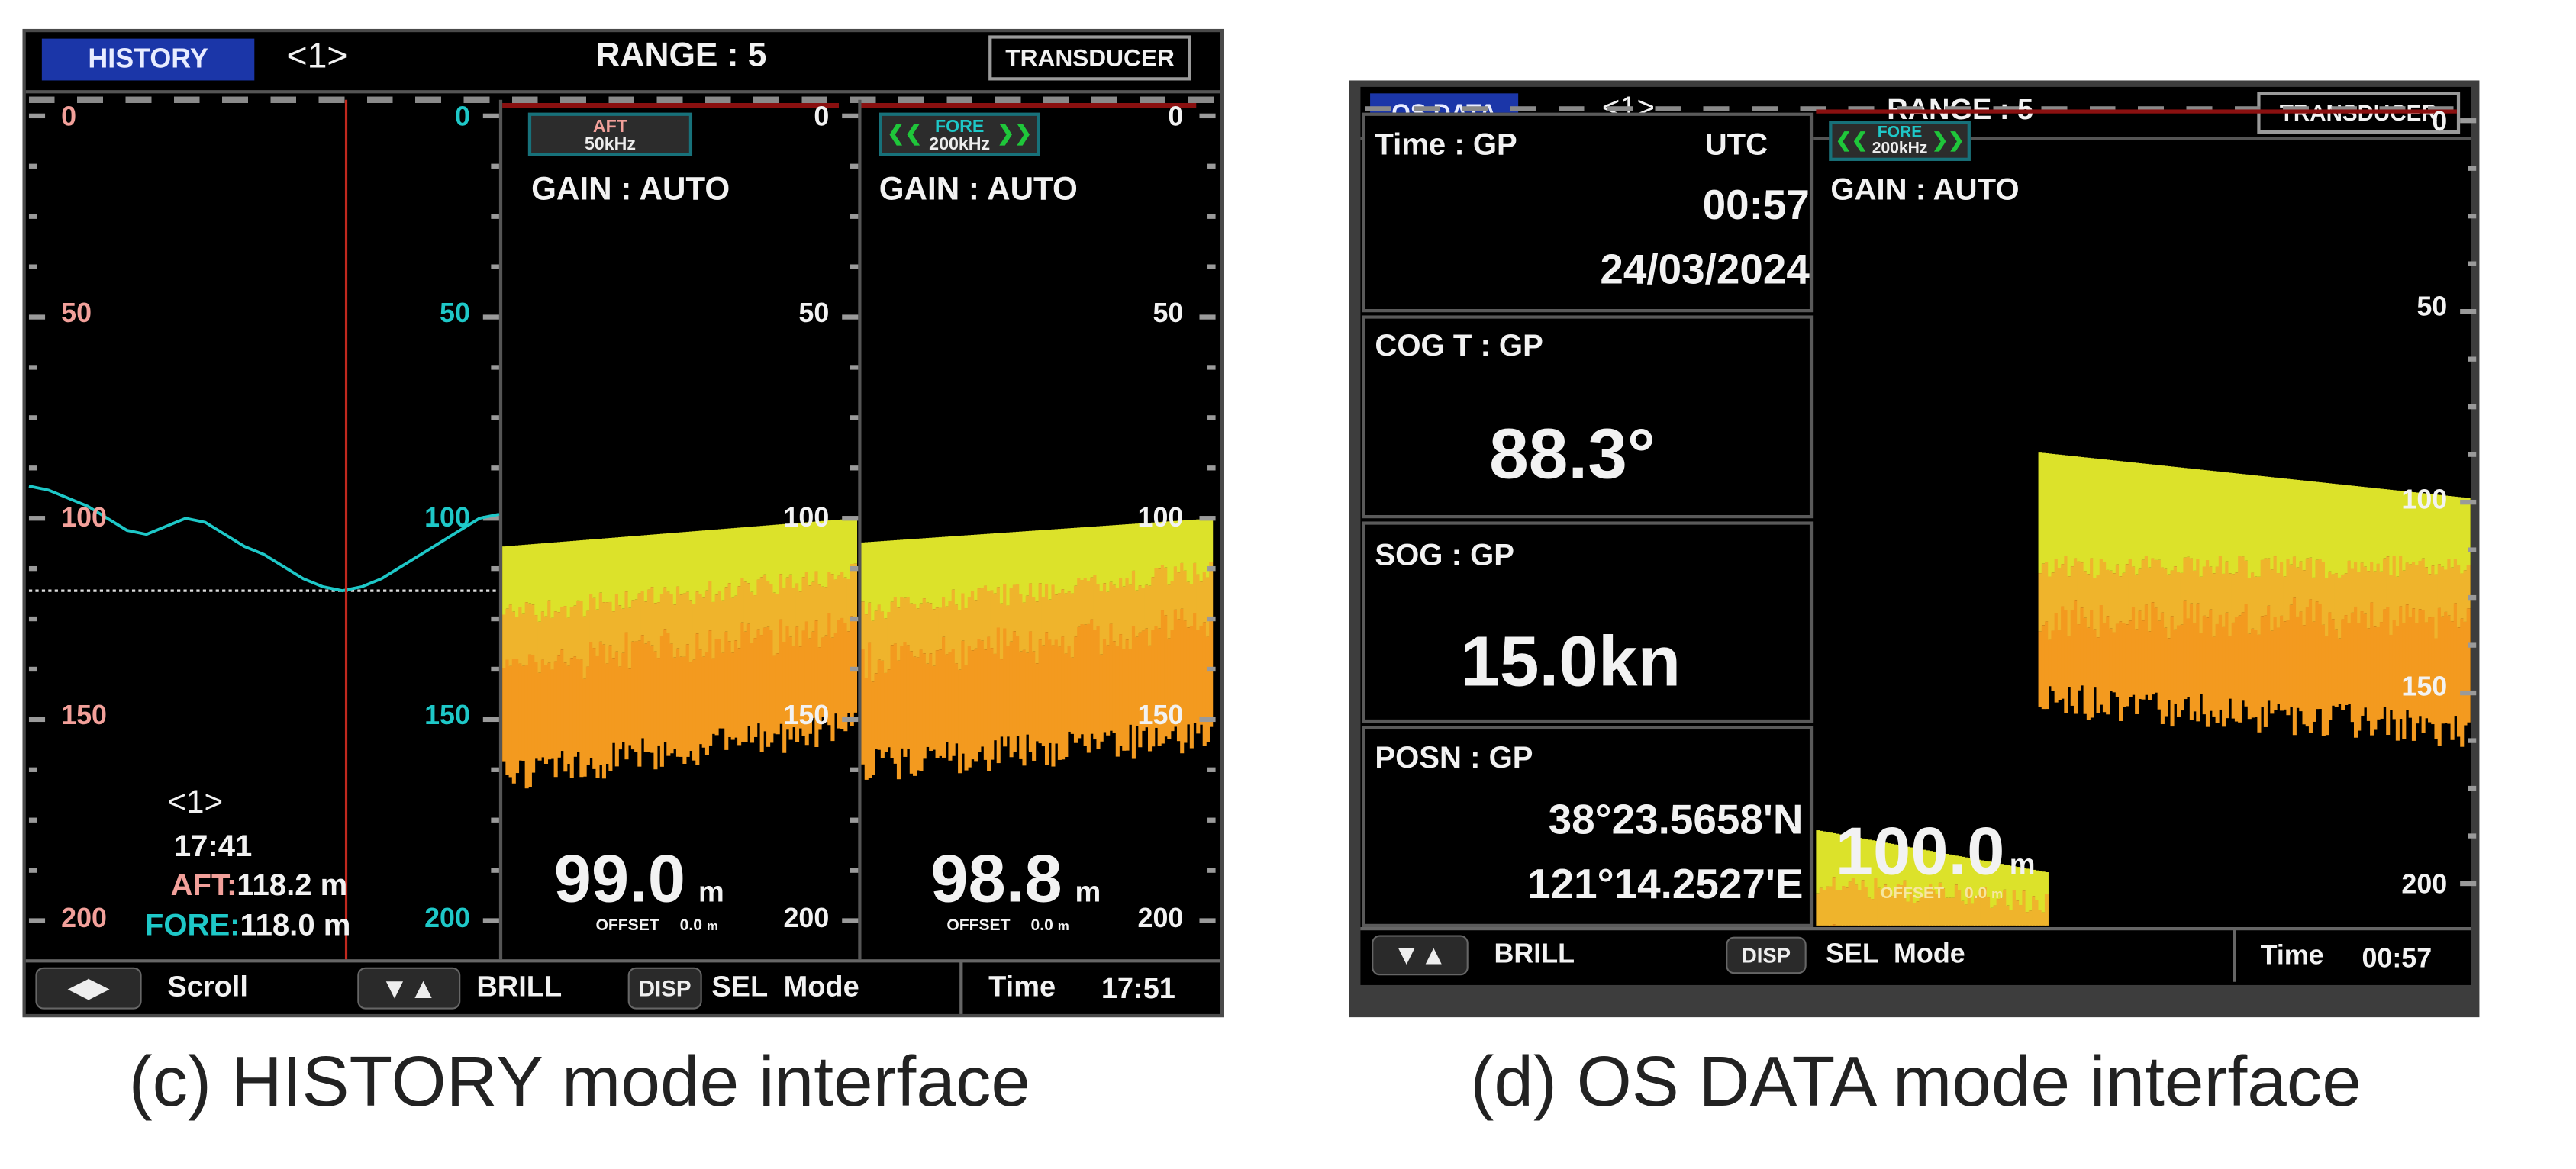 The width and height of the screenshot is (2576, 1169). I want to click on history-mode-button: HISTORY, so click(148, 59).